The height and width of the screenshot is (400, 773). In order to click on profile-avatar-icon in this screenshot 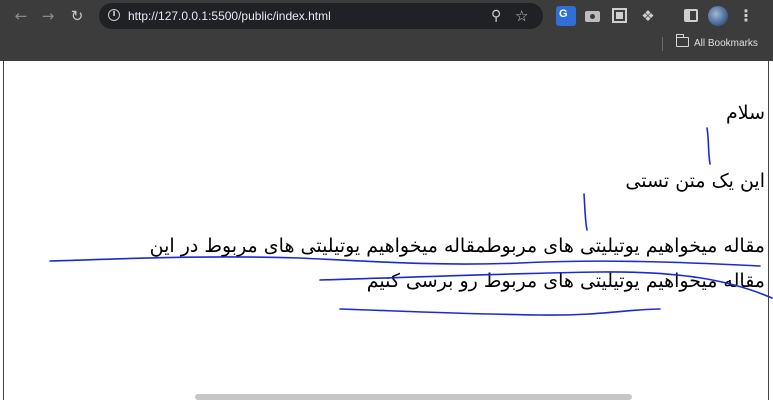, I will do `click(718, 16)`.